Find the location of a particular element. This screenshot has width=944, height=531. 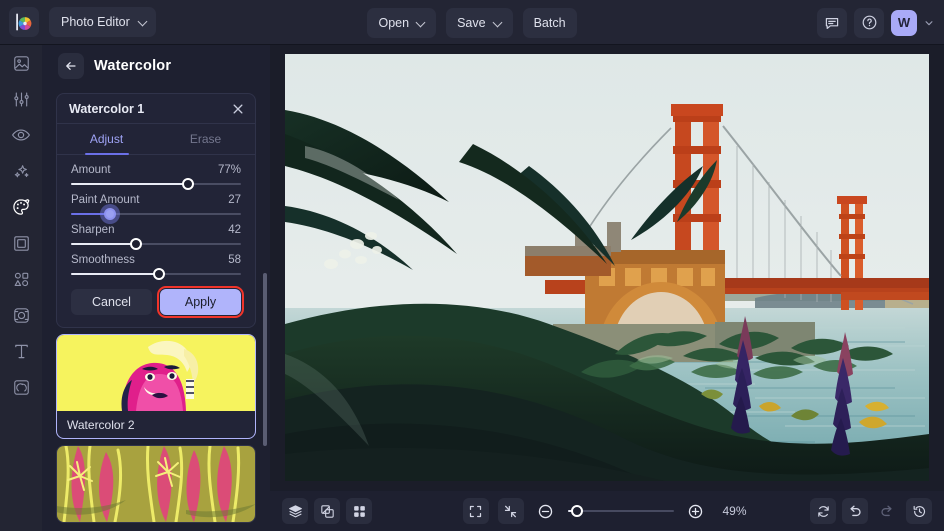

open-button-label: Open is located at coordinates (394, 22).